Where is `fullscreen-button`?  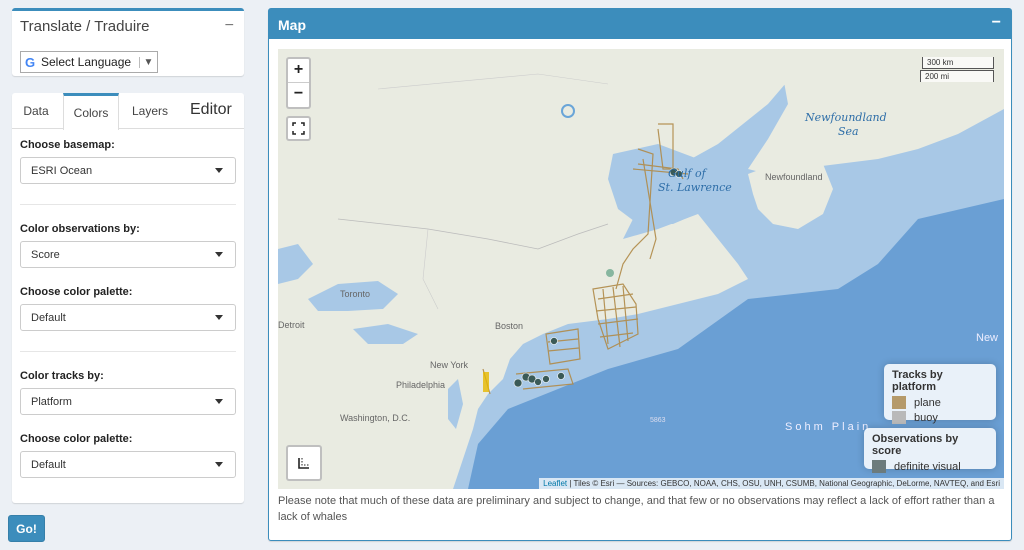
fullscreen-button is located at coordinates (298, 128).